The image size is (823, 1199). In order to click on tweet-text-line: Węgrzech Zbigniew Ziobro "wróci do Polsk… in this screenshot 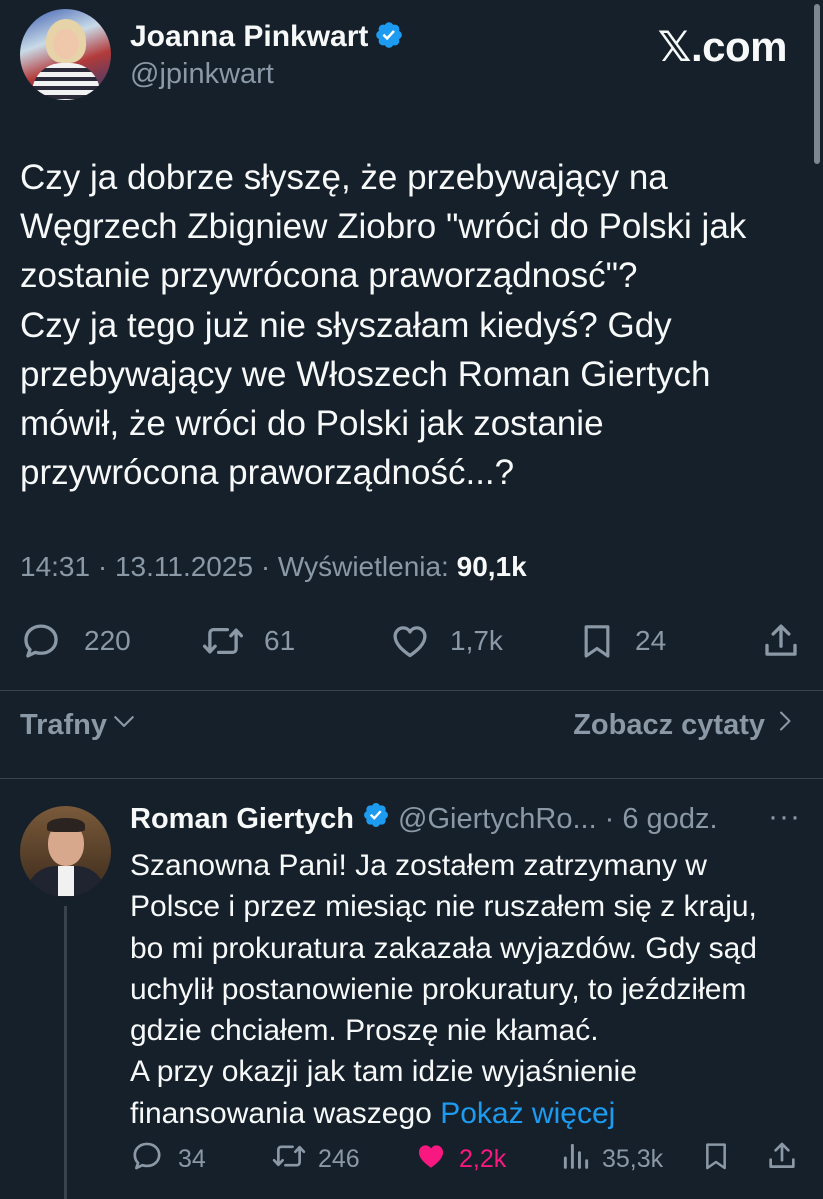, I will do `click(383, 227)`.